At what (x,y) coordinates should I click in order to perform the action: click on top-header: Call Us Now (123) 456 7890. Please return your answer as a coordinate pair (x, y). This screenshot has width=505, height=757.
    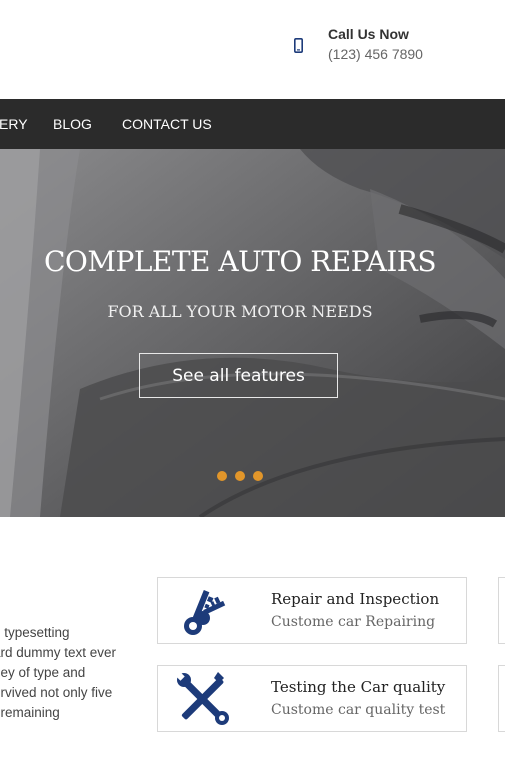
    Looking at the image, I should click on (252, 49).